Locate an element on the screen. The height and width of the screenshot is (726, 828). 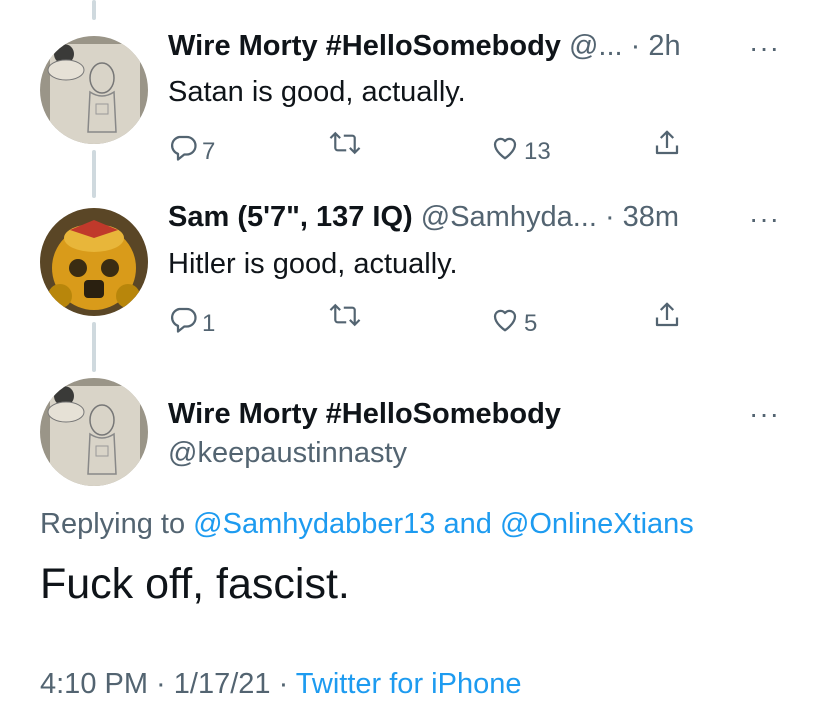
tweet-actions: 7 13 is located at coordinates (438, 147).